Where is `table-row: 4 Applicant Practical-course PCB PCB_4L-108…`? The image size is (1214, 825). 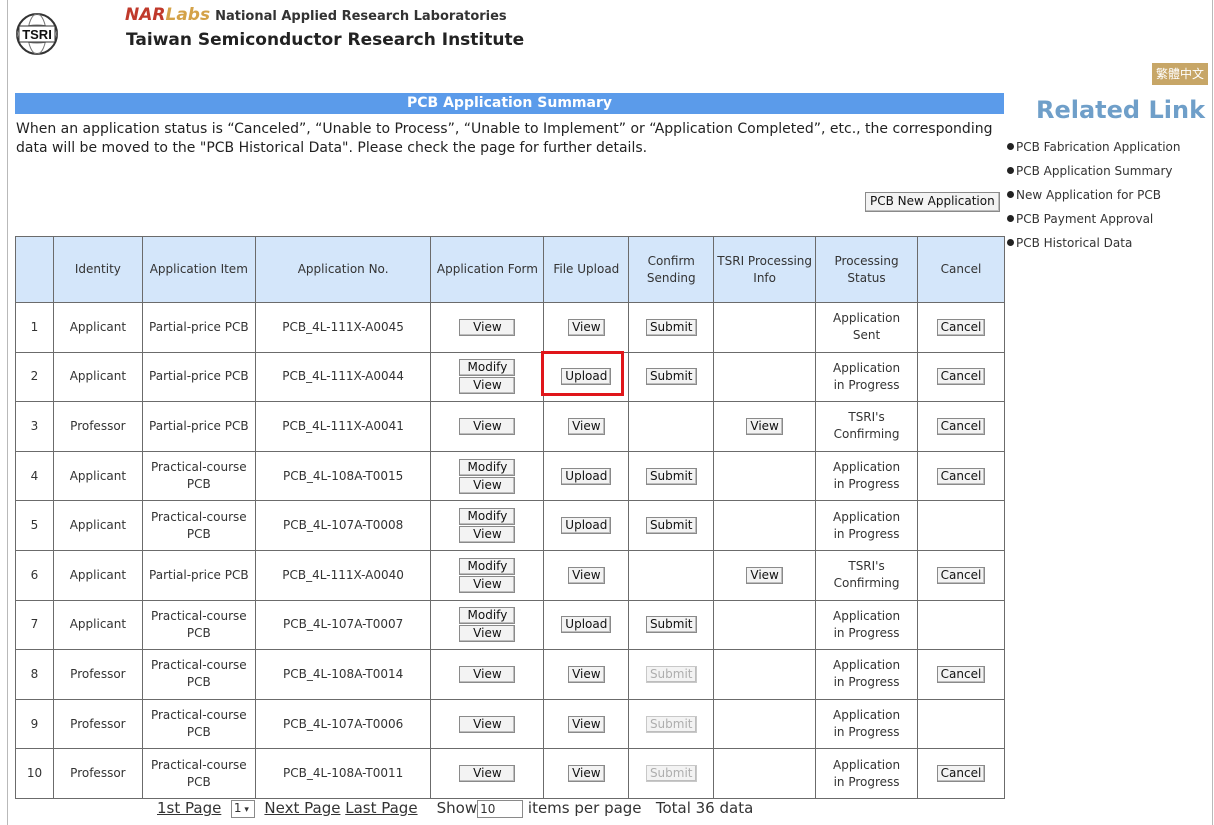
table-row: 4 Applicant Practical-course PCB PCB_4L-108… is located at coordinates (510, 476).